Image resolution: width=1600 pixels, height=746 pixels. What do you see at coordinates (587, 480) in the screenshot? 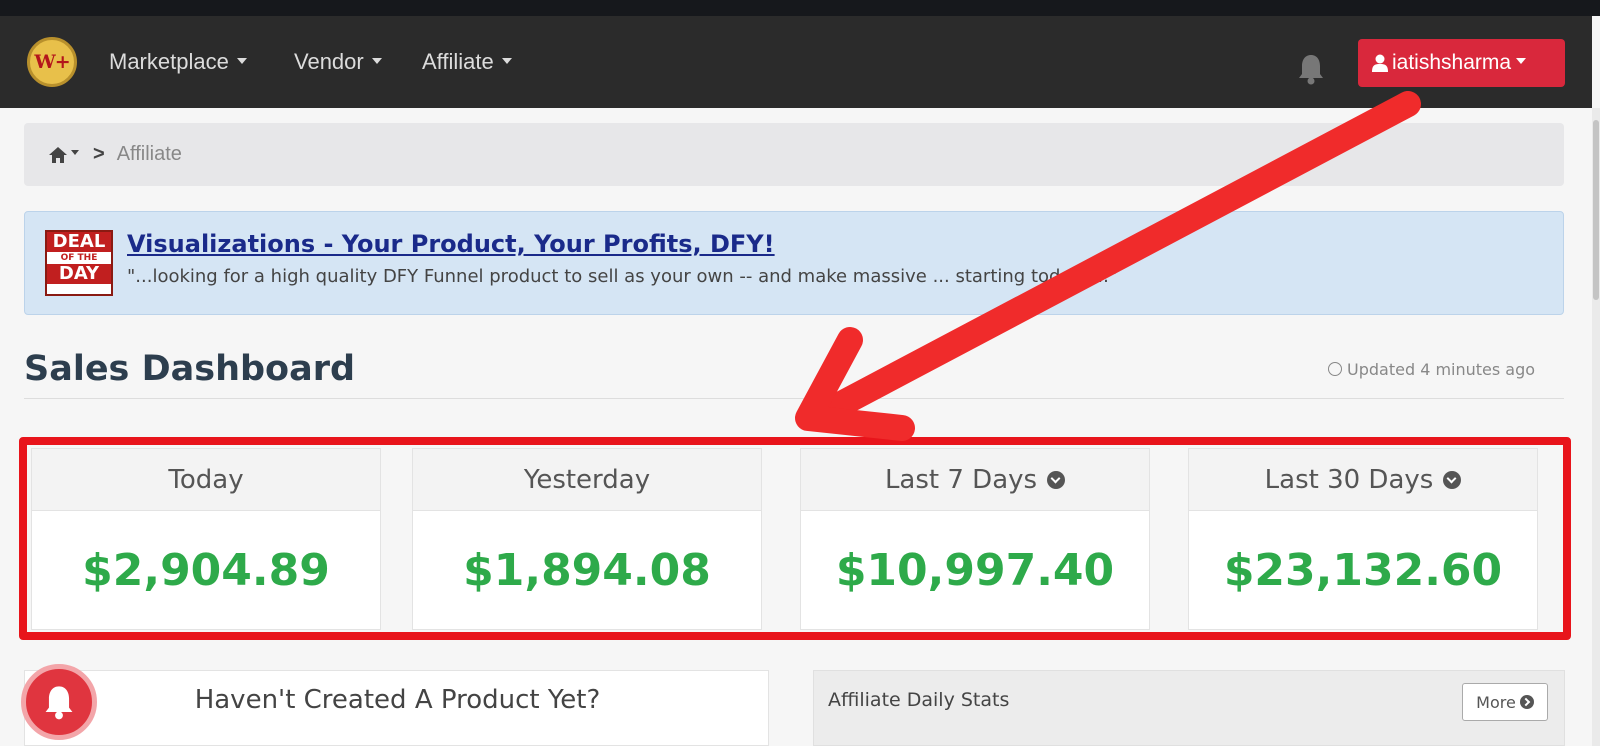
I see `stat-label: Yesterday` at bounding box center [587, 480].